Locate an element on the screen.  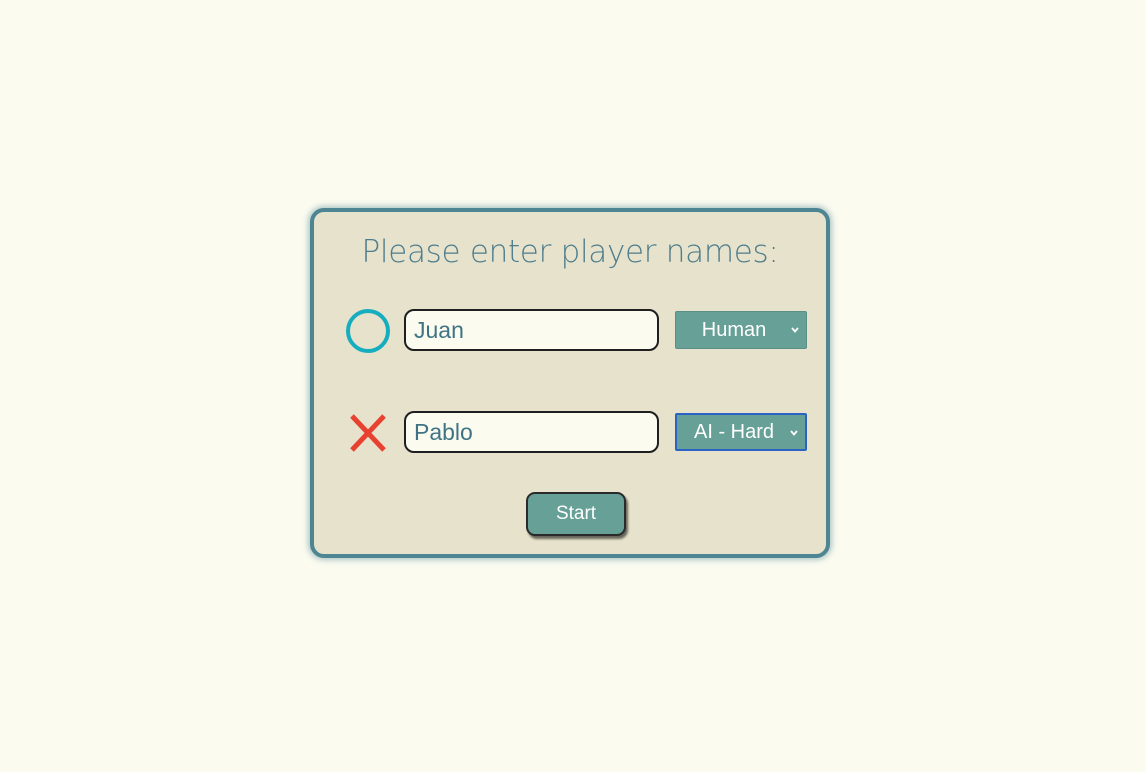
player-two-type-select: AI - Hard is located at coordinates (741, 432).